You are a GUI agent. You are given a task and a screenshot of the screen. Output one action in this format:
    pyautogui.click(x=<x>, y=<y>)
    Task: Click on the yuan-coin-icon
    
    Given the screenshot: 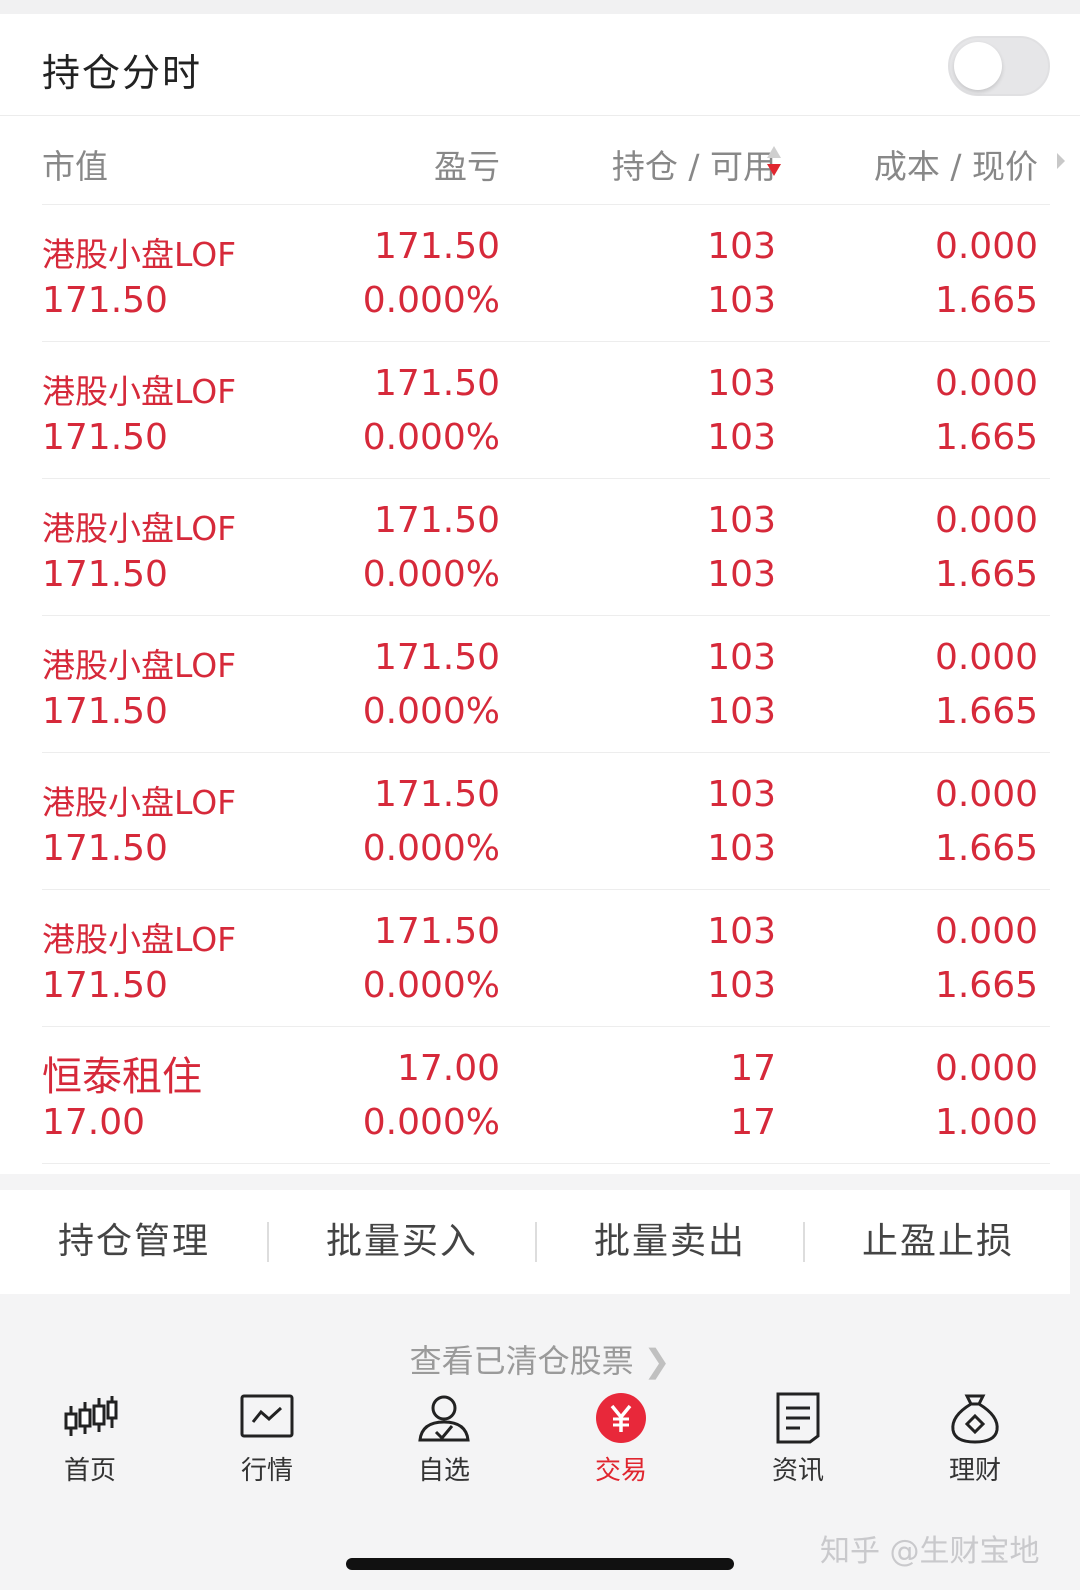 What is the action you would take?
    pyautogui.click(x=621, y=1418)
    